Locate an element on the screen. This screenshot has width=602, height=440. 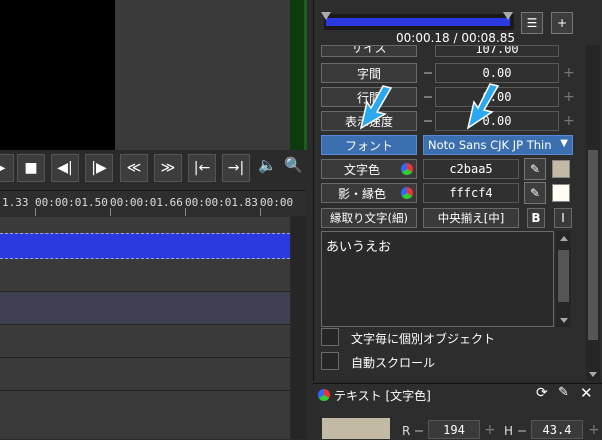
volume-icon: 🔈 is located at coordinates (267, 165).